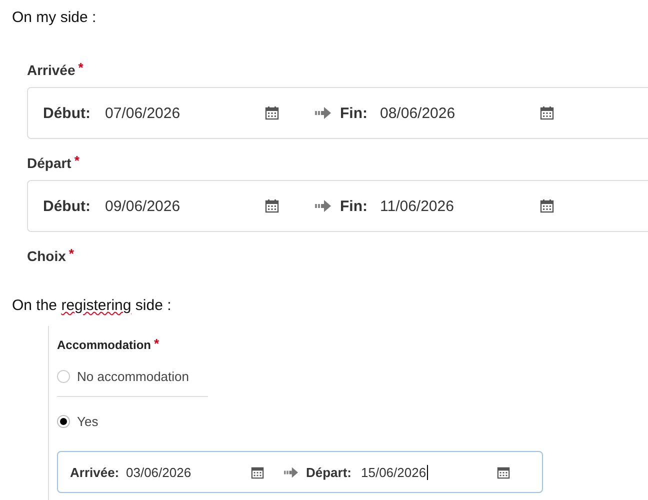 Image resolution: width=648 pixels, height=500 pixels. What do you see at coordinates (185, 206) in the screenshot?
I see `start-date-input: 09/06/2026` at bounding box center [185, 206].